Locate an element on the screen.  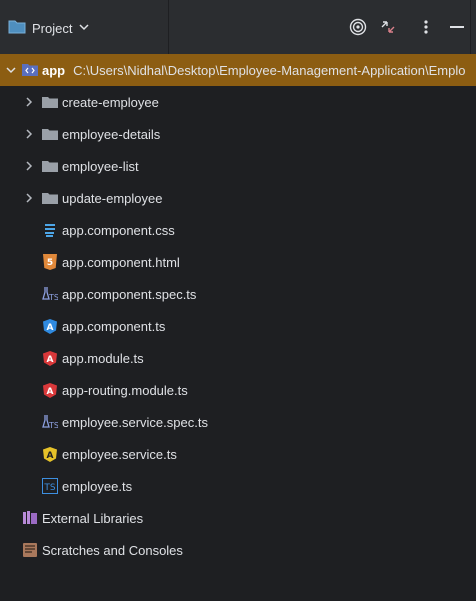
minimize-icon is located at coordinates (457, 27).